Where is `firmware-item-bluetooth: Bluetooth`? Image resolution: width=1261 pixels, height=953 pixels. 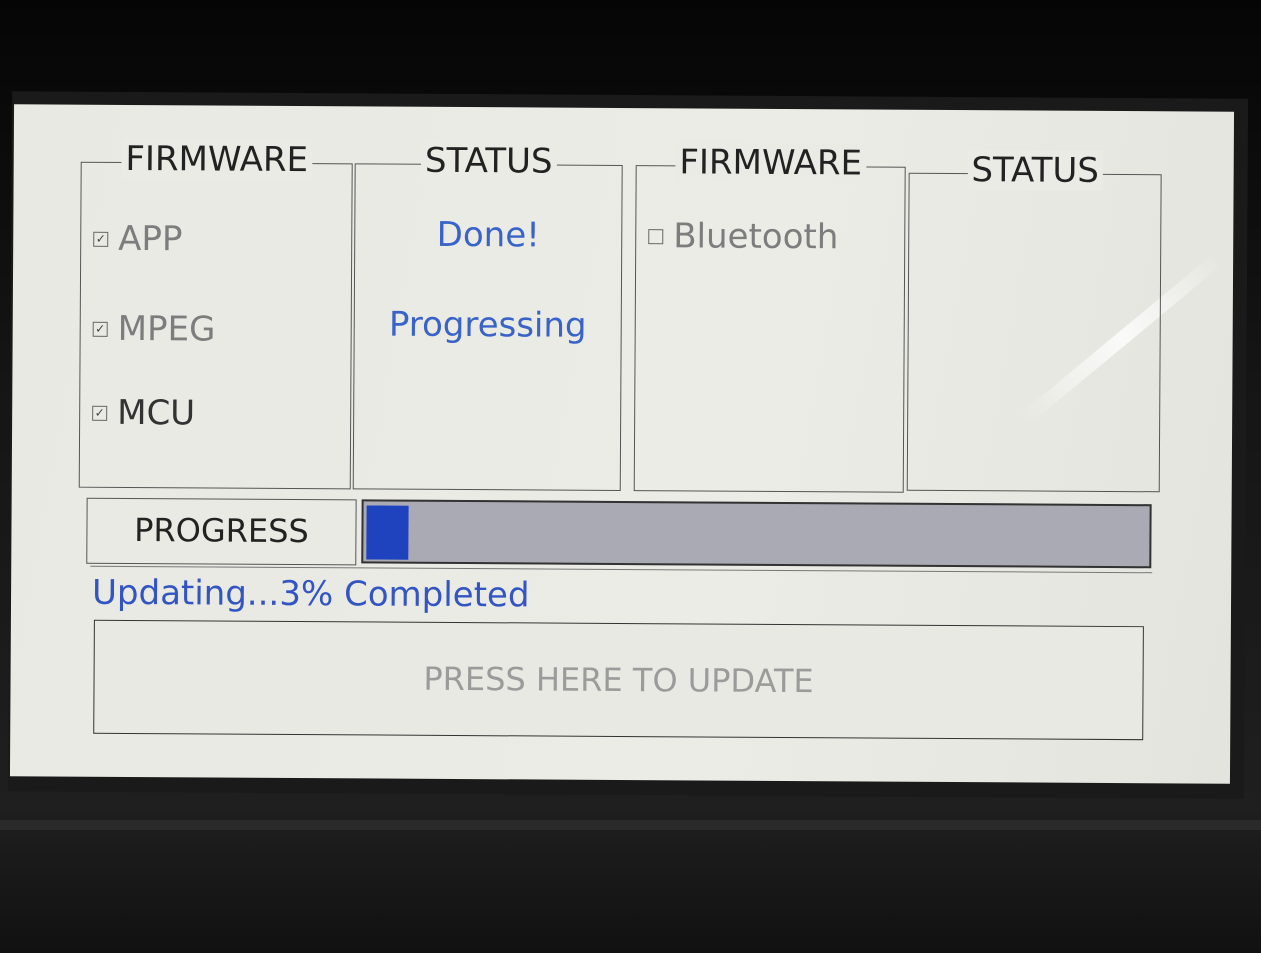 firmware-item-bluetooth: Bluetooth is located at coordinates (743, 236).